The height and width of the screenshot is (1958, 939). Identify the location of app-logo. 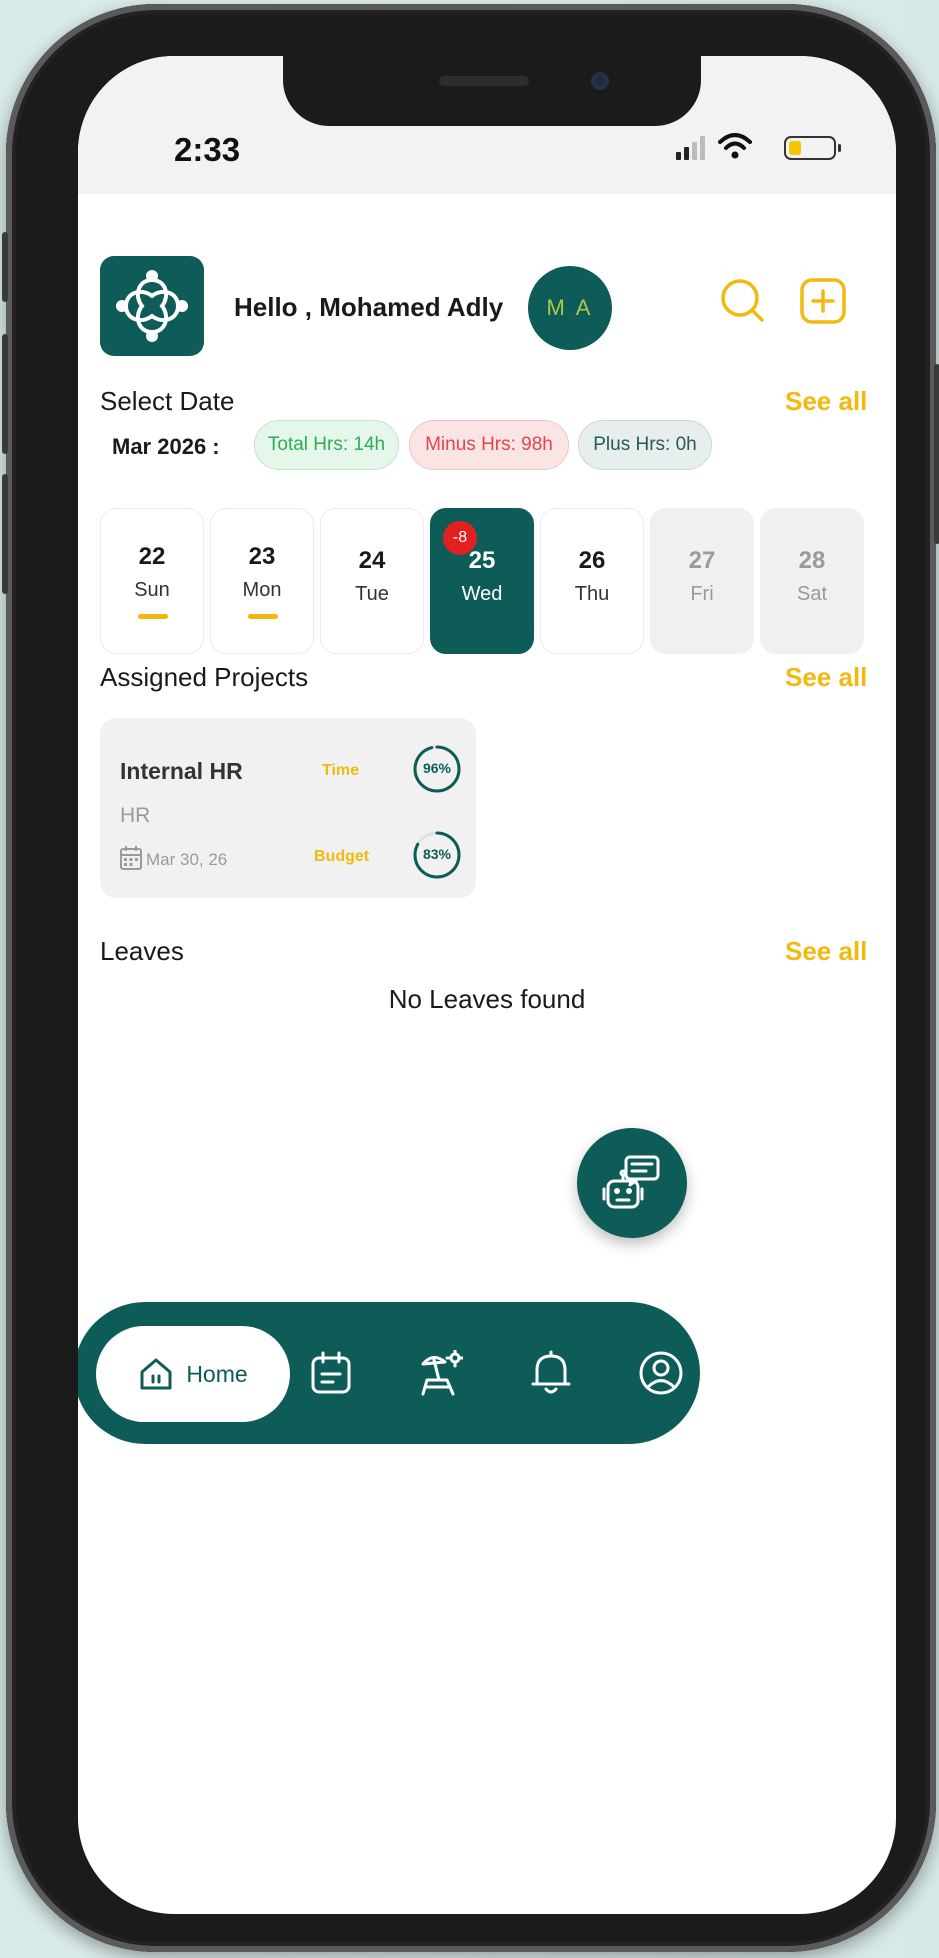
(152, 306).